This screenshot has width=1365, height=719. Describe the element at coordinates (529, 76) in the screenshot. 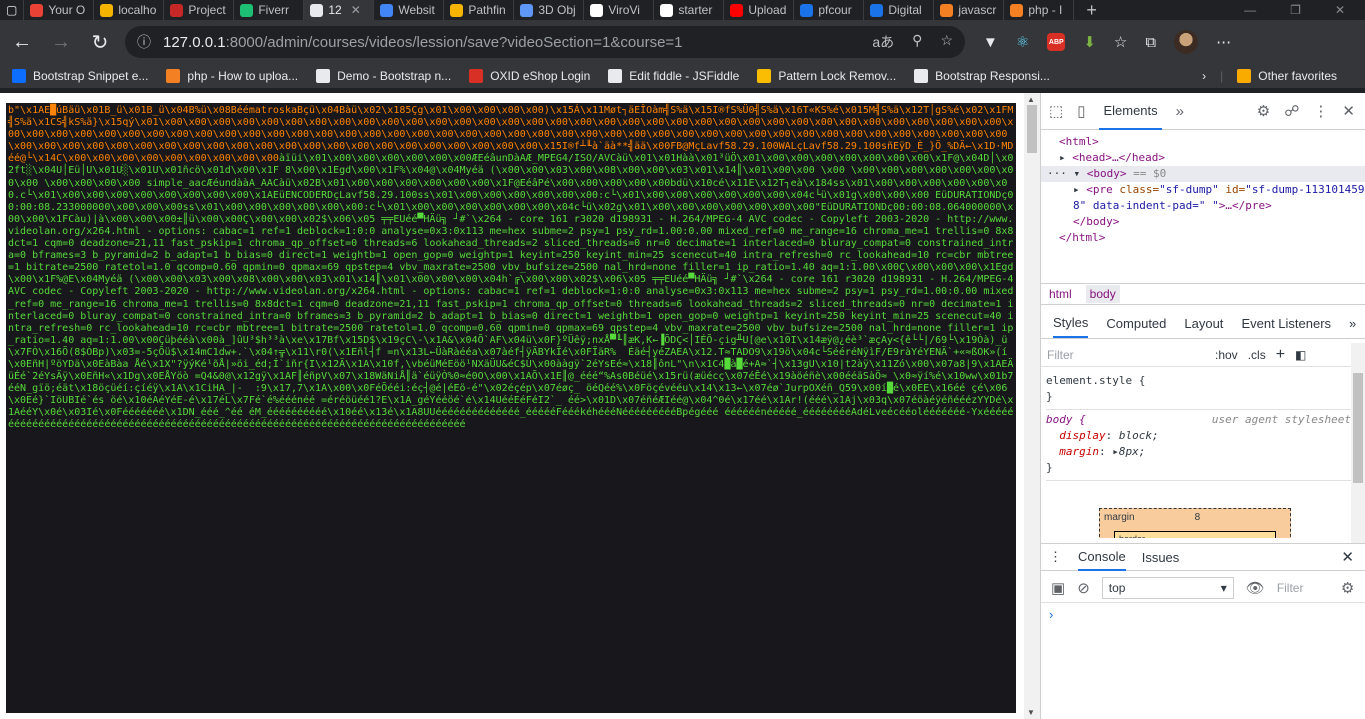

I see `bookmark-item: OXID eShop Login` at that location.